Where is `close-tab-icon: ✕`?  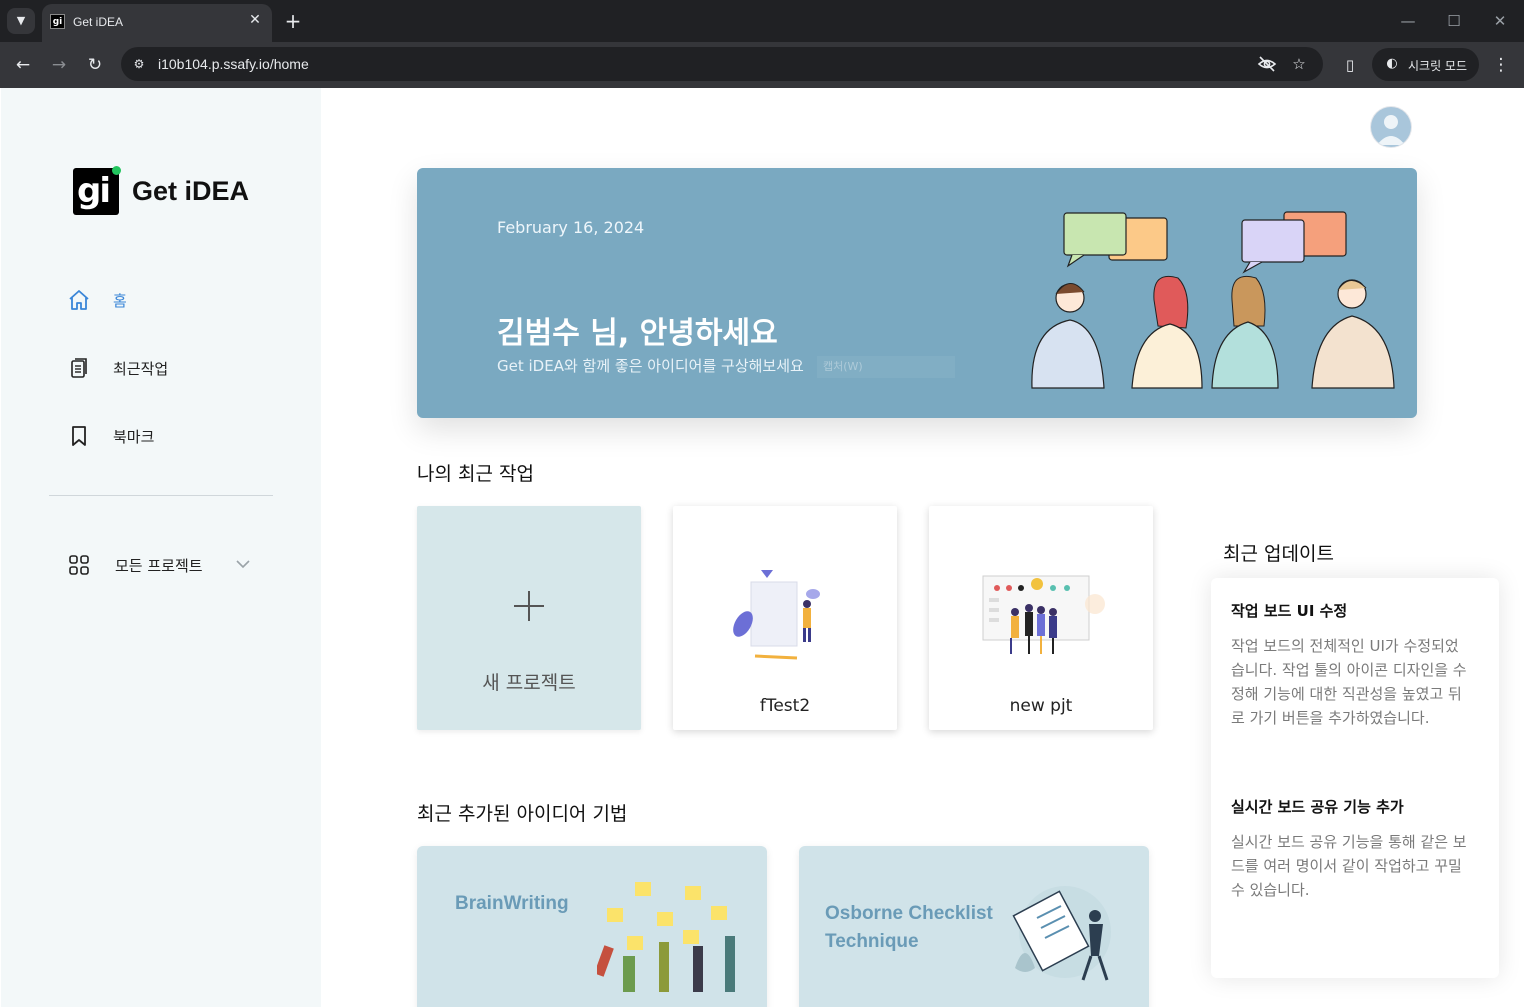 close-tab-icon: ✕ is located at coordinates (255, 20).